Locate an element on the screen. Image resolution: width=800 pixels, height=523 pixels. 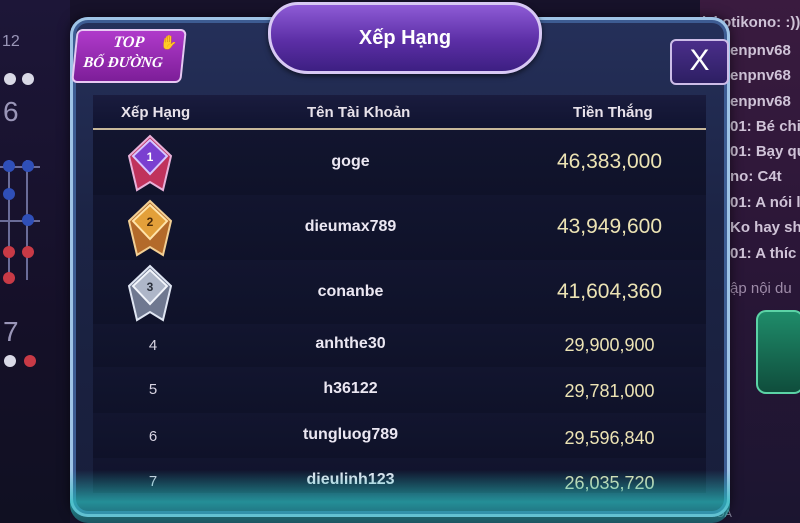
winnings-amount: 43,949,600 is located at coordinates (609, 226).